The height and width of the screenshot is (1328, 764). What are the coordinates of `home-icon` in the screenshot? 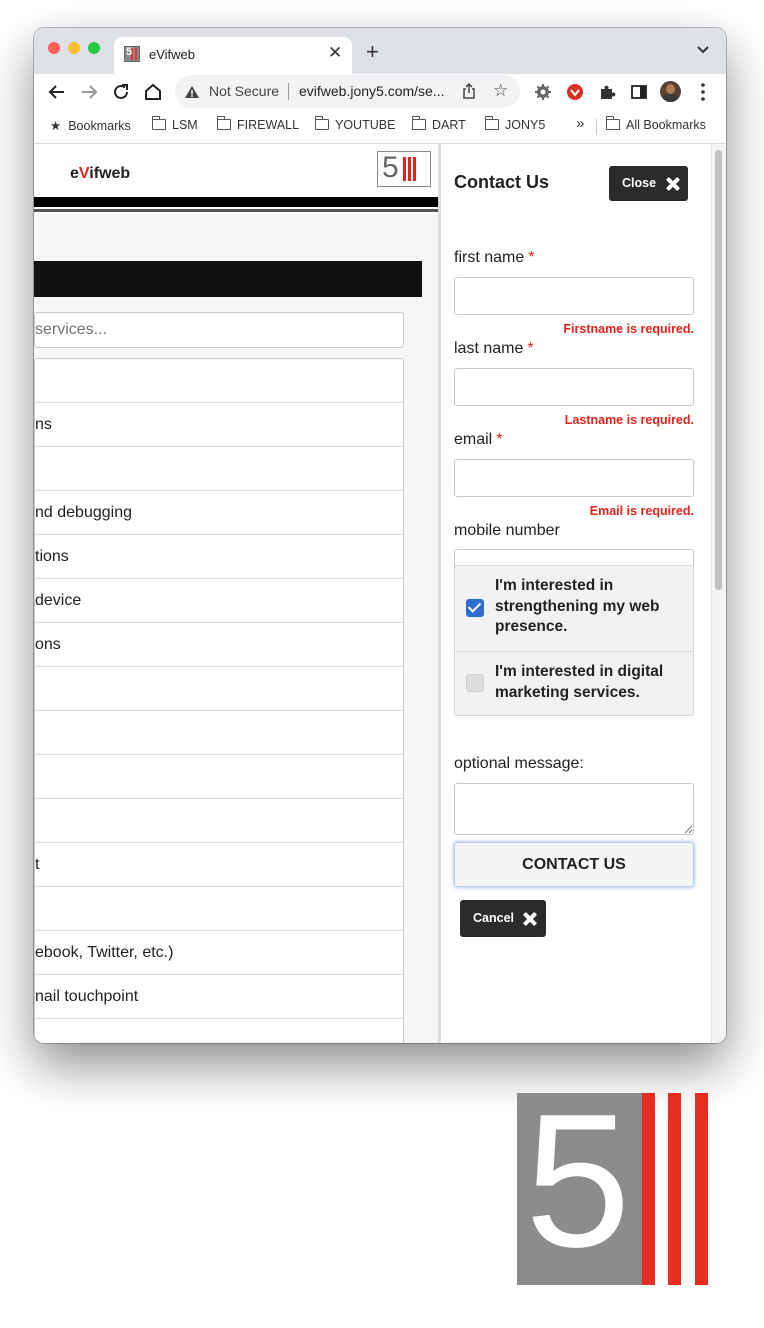 It's located at (153, 92).